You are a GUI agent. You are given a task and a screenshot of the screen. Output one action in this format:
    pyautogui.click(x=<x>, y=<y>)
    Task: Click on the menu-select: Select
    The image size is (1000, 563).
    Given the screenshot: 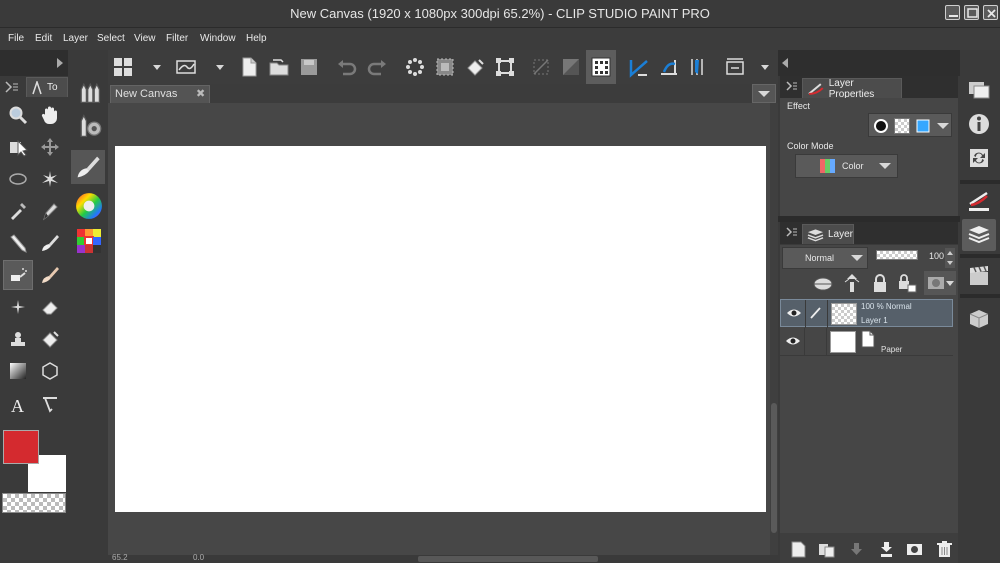 What is the action you would take?
    pyautogui.click(x=111, y=39)
    